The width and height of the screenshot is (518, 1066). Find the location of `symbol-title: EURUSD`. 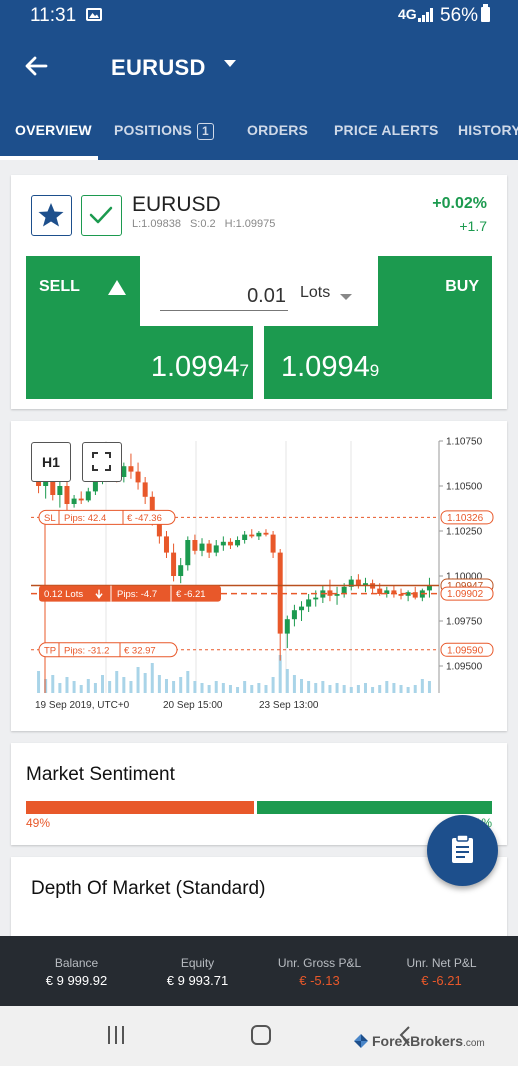

symbol-title: EURUSD is located at coordinates (158, 68).